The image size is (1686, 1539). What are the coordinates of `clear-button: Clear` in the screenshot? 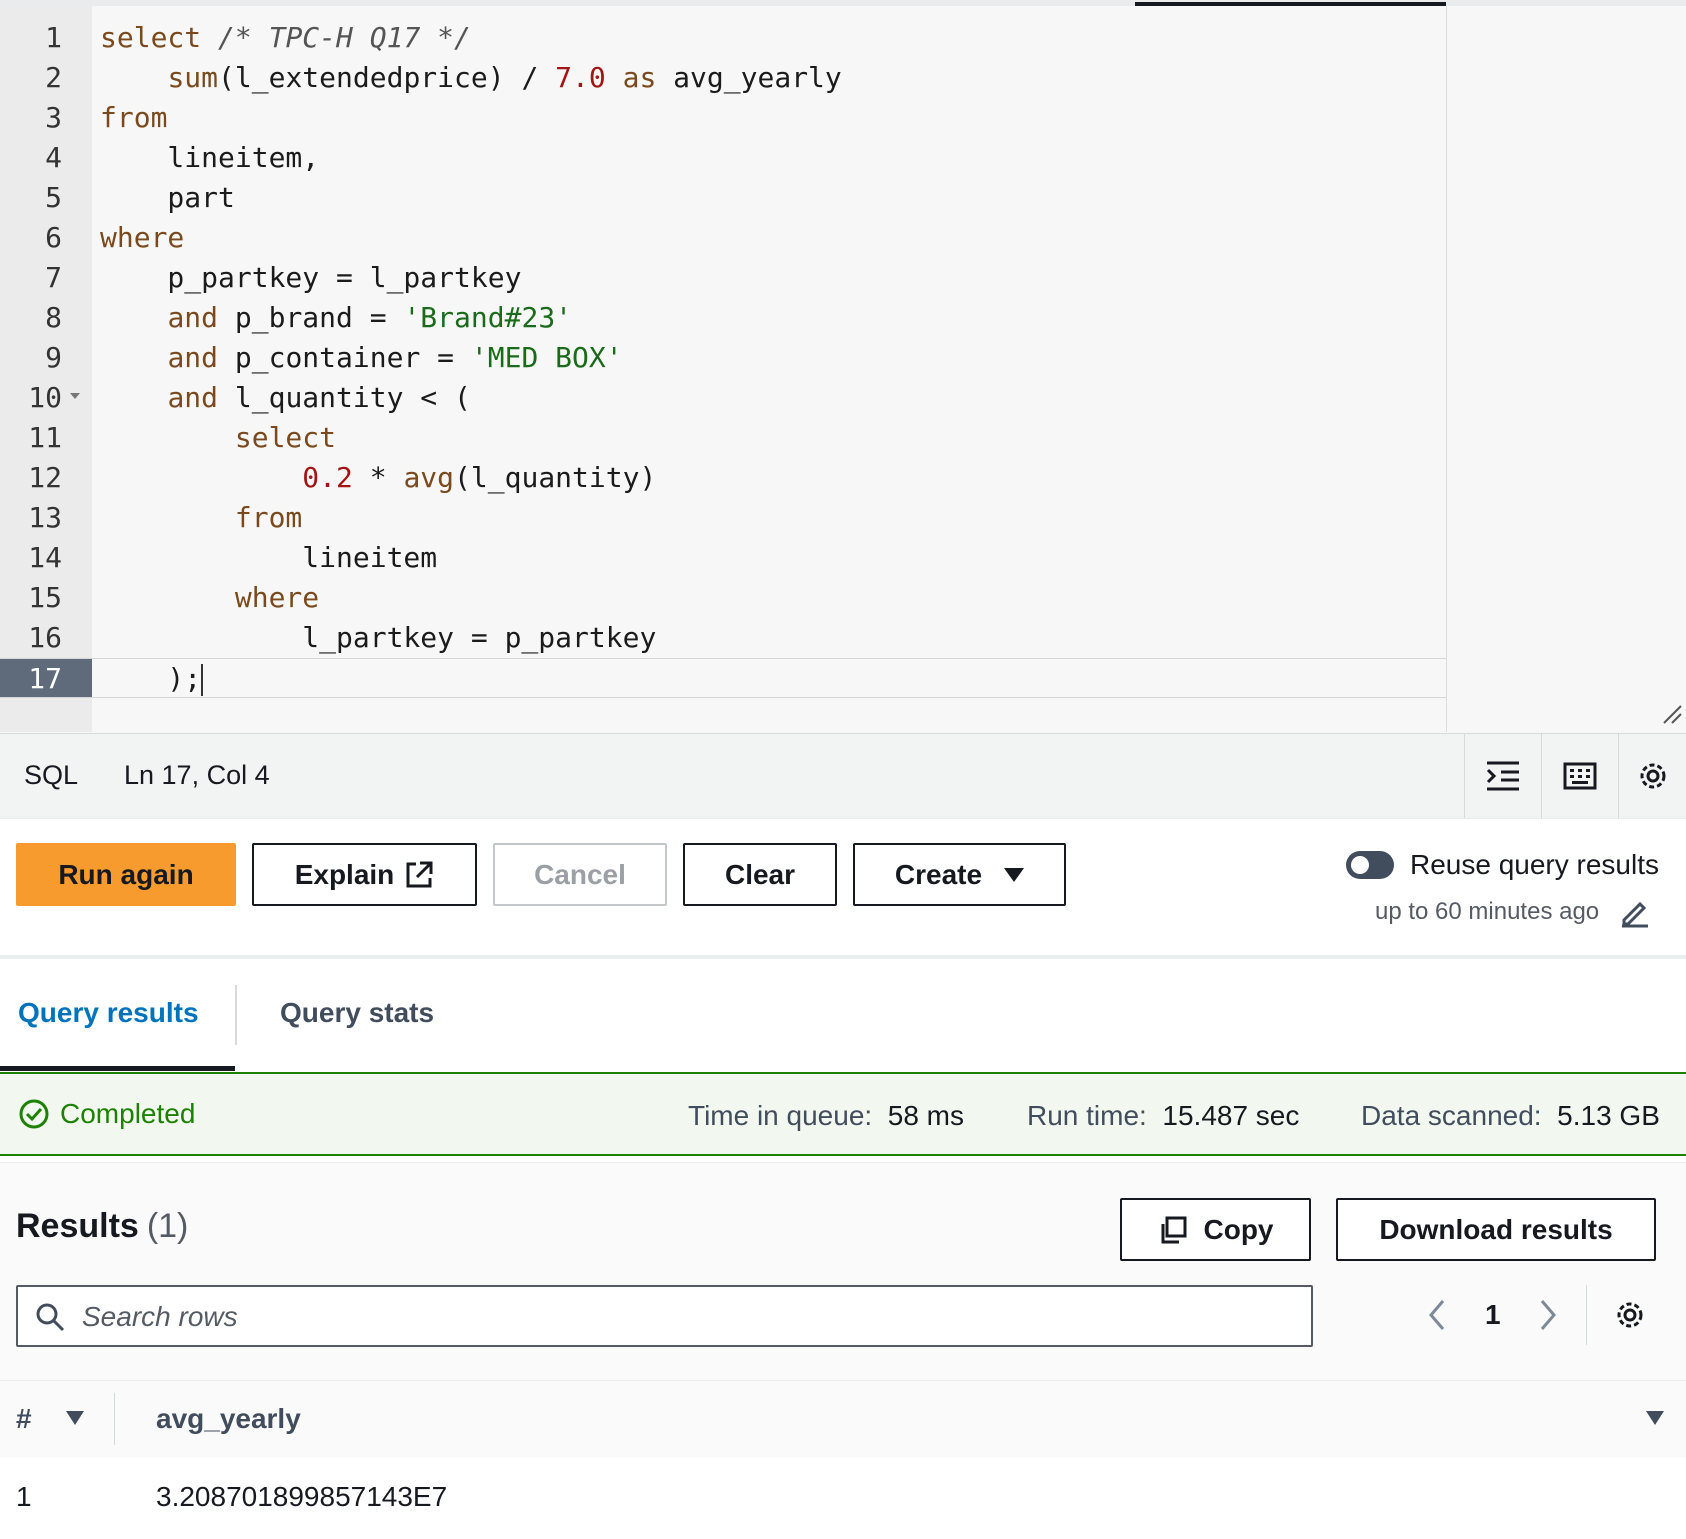 It's located at (760, 874).